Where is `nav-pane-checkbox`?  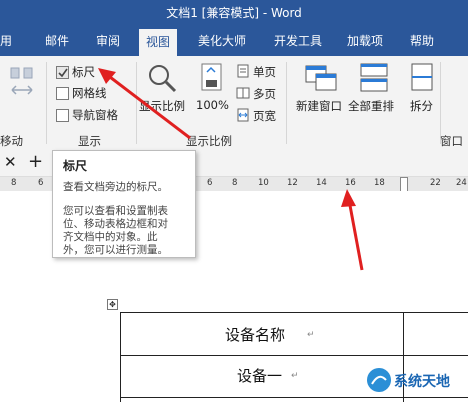
nav-pane-checkbox is located at coordinates (62, 115).